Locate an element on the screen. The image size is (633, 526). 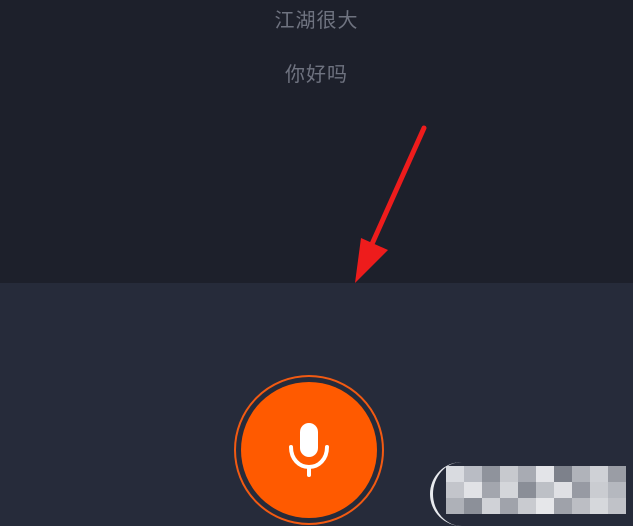
voice-input-button is located at coordinates (309, 450).